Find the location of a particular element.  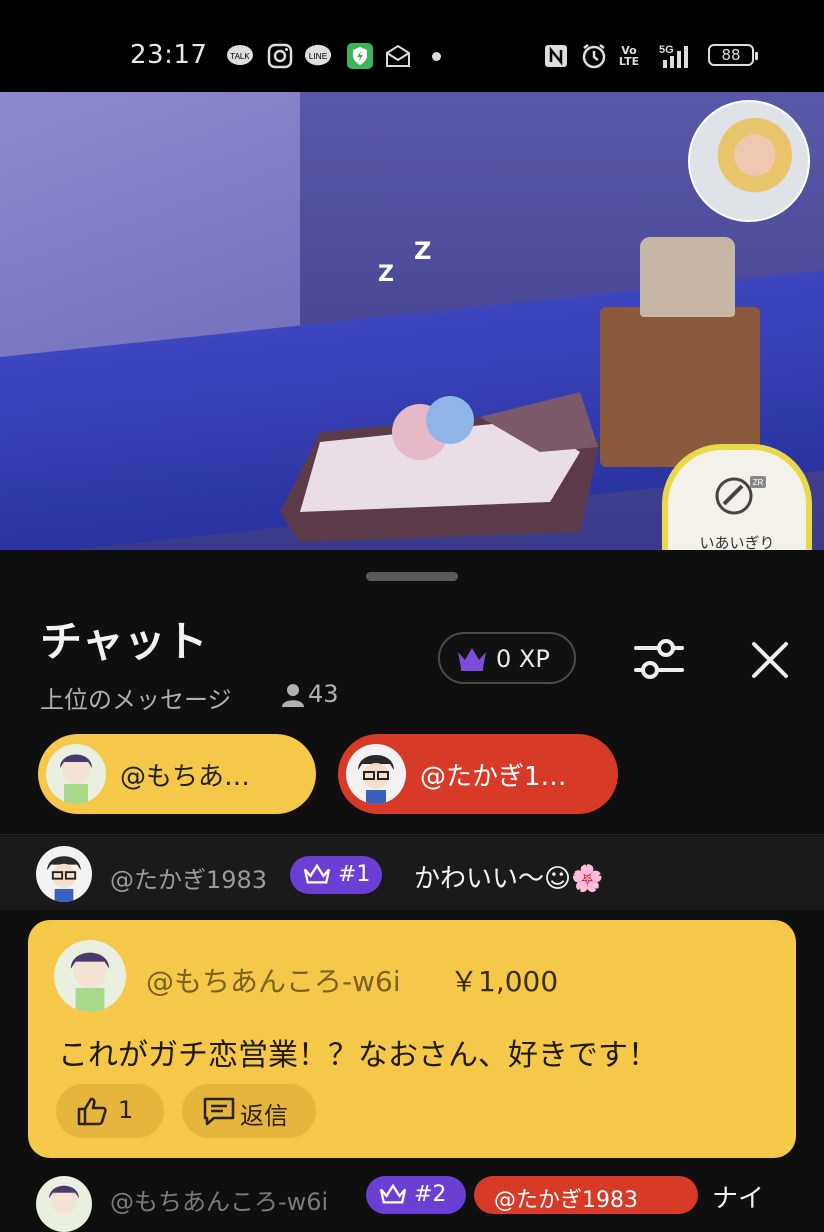

rank-label: #1 is located at coordinates (354, 874).